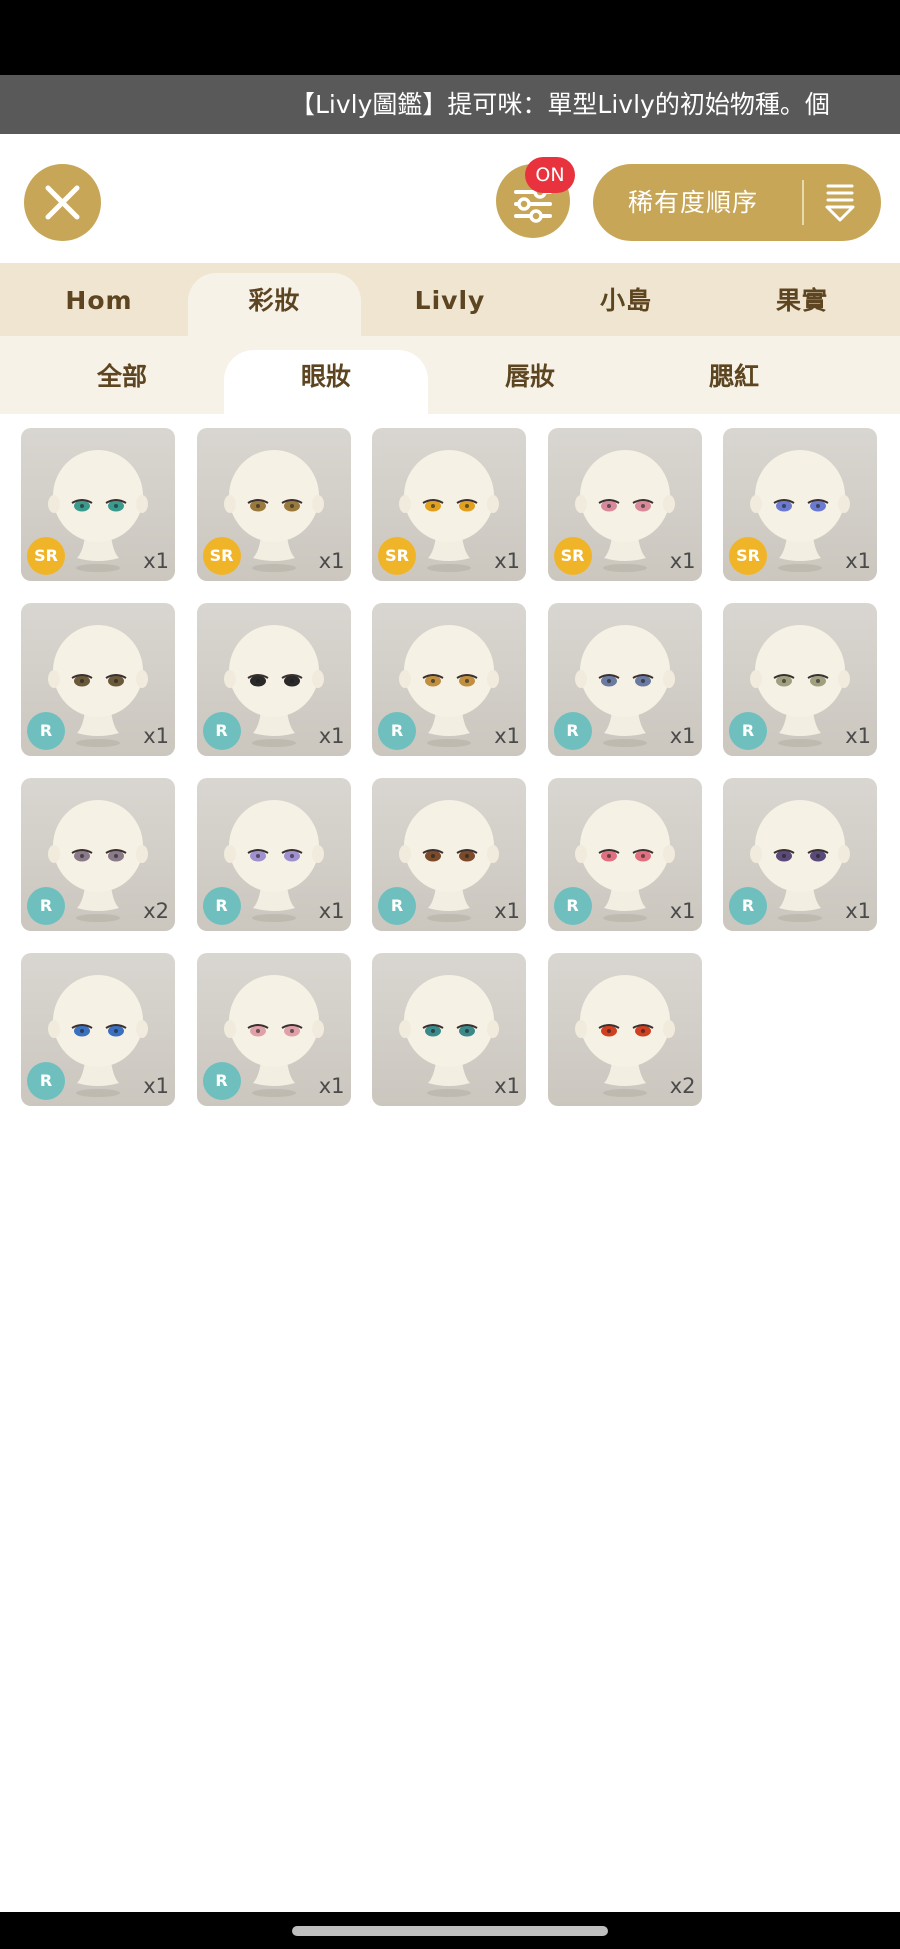 The height and width of the screenshot is (1949, 900). I want to click on eye-makeup-item: x1, so click(449, 1029).